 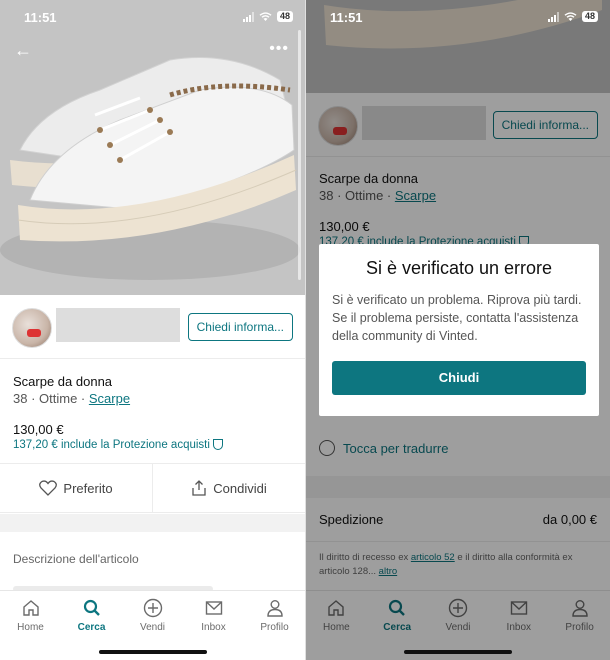 I want to click on tab-profile: Profilo, so click(x=274, y=628).